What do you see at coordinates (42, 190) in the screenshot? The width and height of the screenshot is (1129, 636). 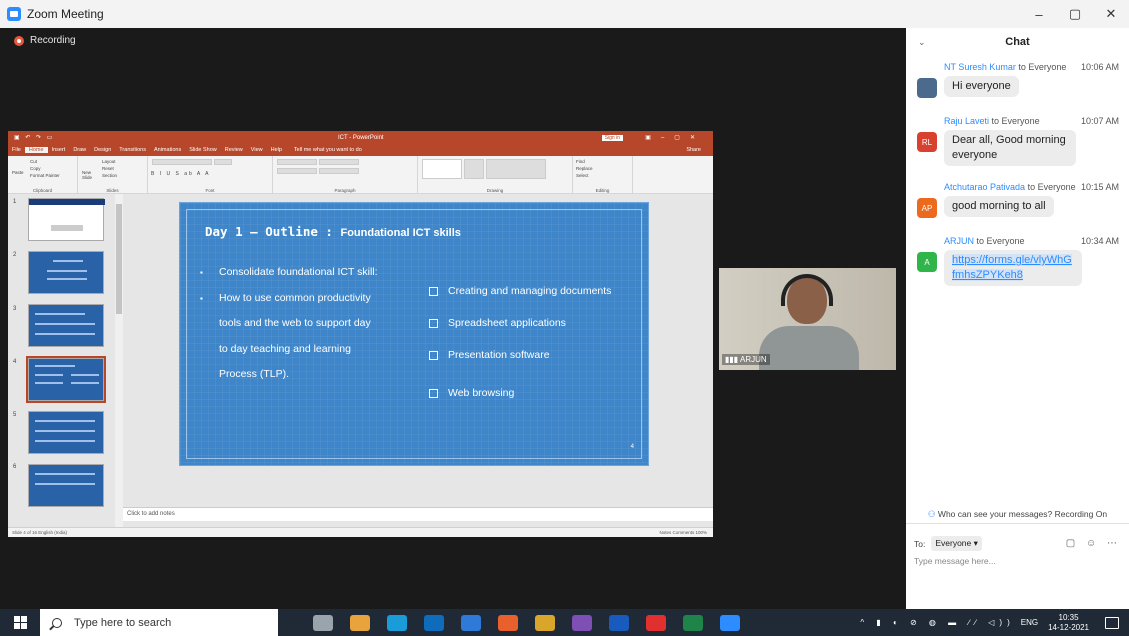 I see `clipboard-group-label: Clipboard` at bounding box center [42, 190].